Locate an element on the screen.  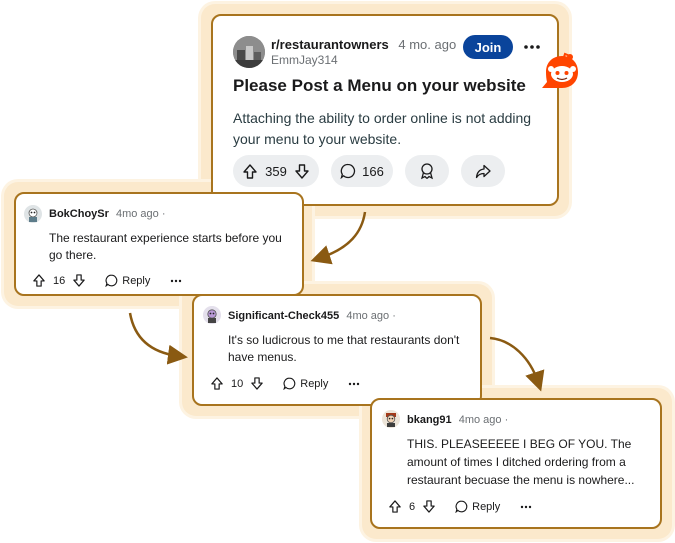
comment-vote-count: 16 is located at coordinates (59, 280).